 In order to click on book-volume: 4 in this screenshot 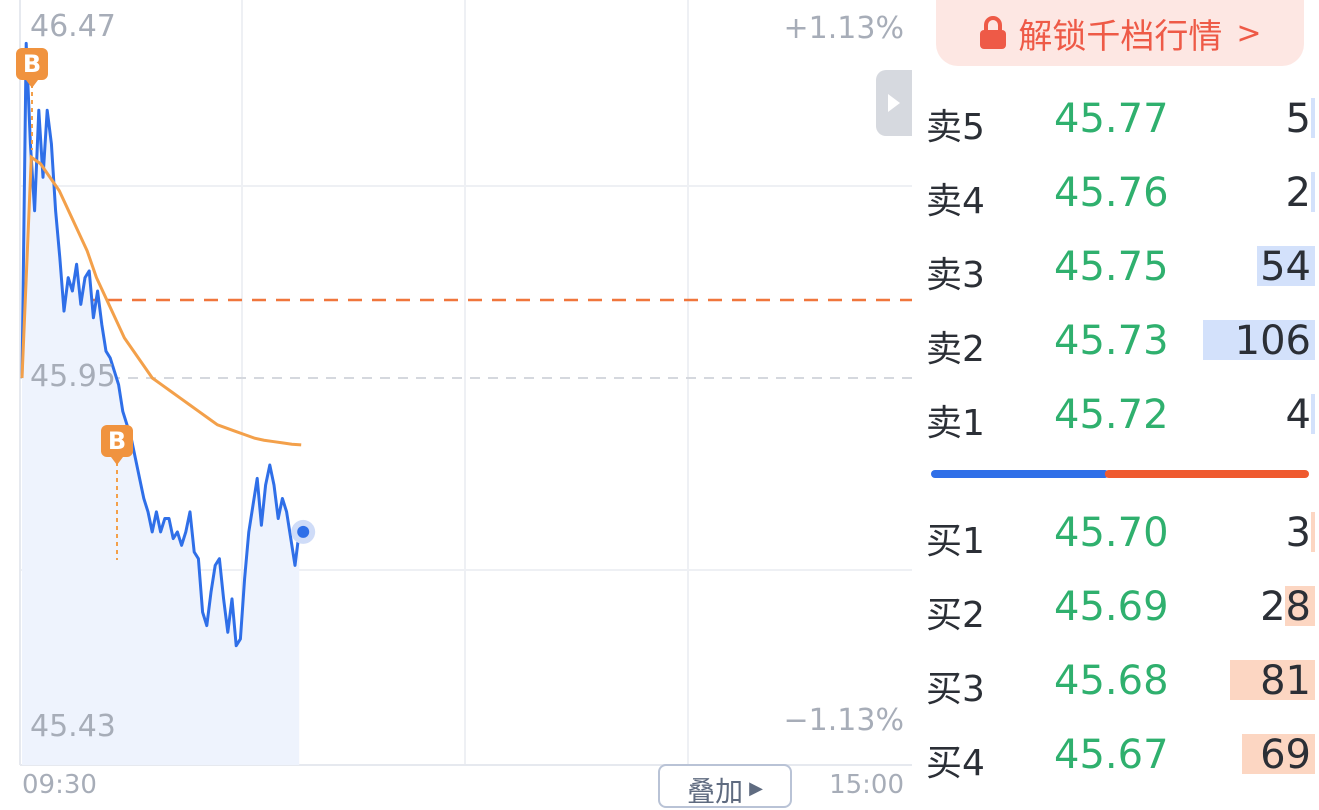, I will do `click(1298, 415)`.